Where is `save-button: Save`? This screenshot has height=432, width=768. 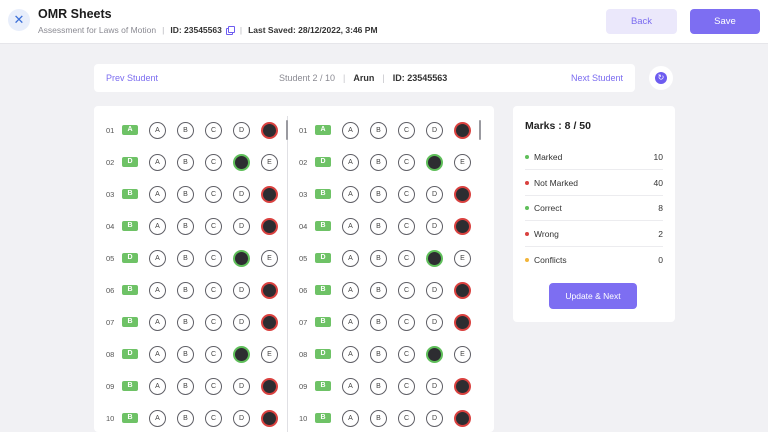
save-button: Save is located at coordinates (725, 21).